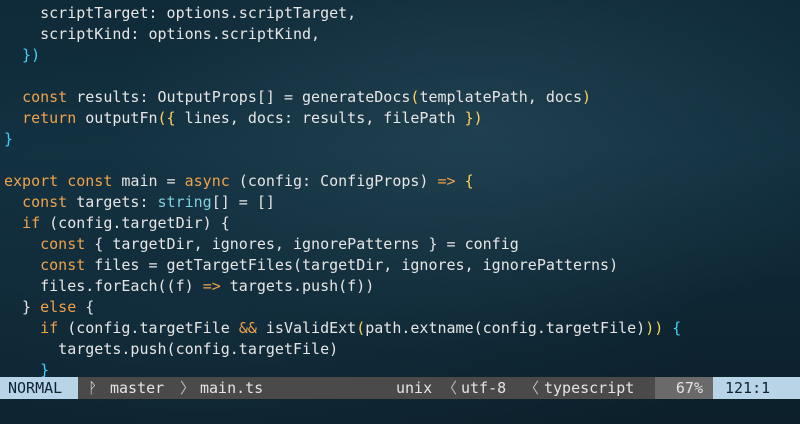 This screenshot has height=424, width=800. Describe the element at coordinates (137, 388) in the screenshot. I see `git-branch-name: master` at that location.